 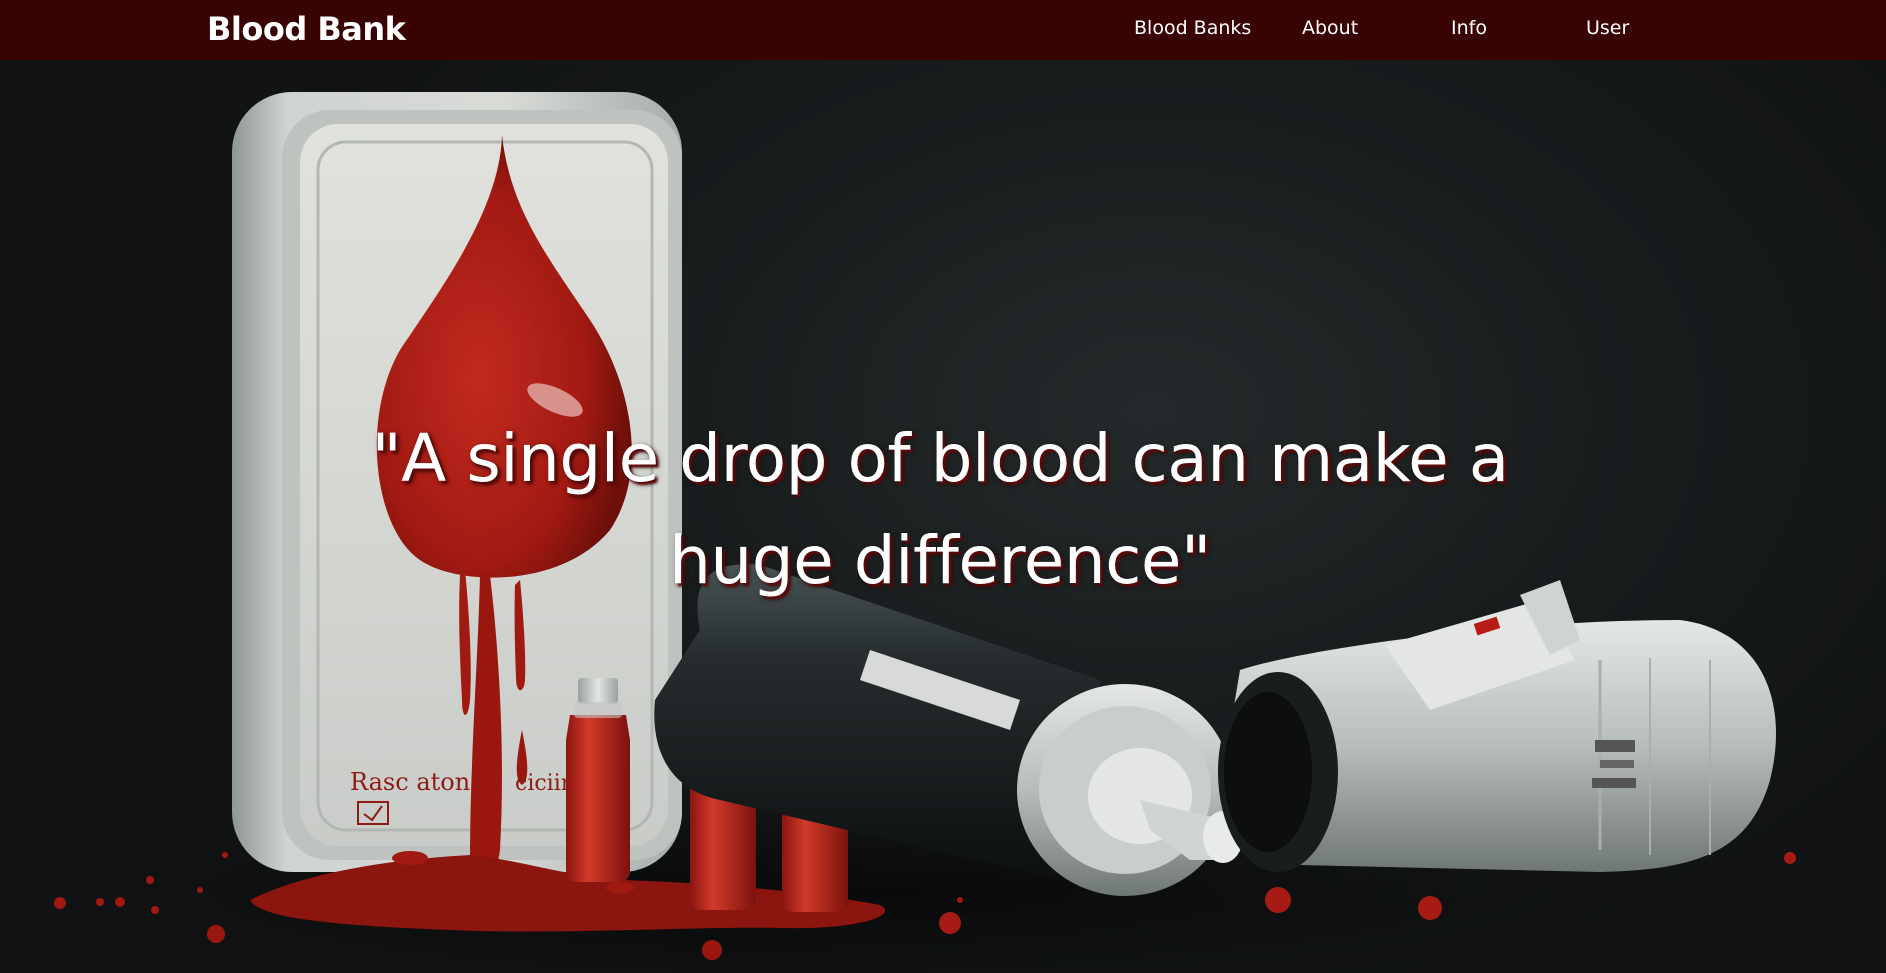 What do you see at coordinates (1192, 28) in the screenshot?
I see `nav-link-blood-banks: Blood Banks` at bounding box center [1192, 28].